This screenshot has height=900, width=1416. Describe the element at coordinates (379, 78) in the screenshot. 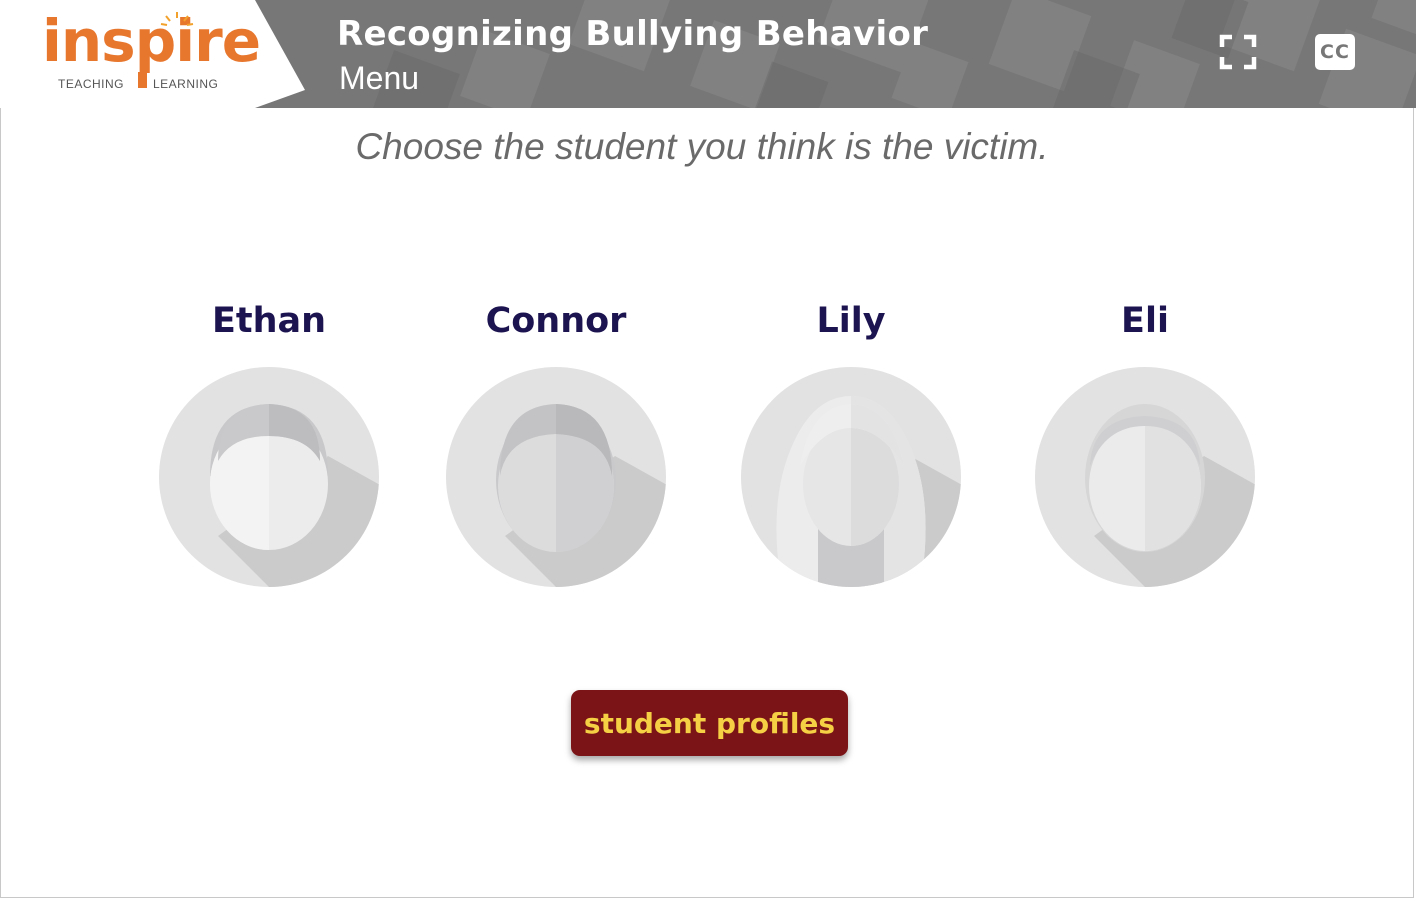

I see `menu-label: Menu` at that location.